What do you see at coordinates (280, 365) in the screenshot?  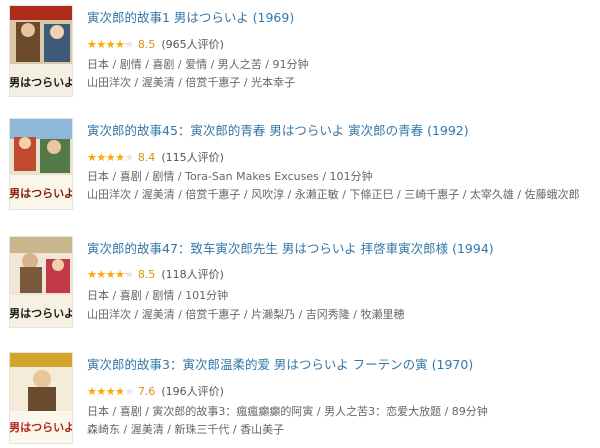 I see `movie-title-link: 寅次郎的故事3：寅次郎温柔的爱 男はつらいよ フーテンの寅 (1970)` at bounding box center [280, 365].